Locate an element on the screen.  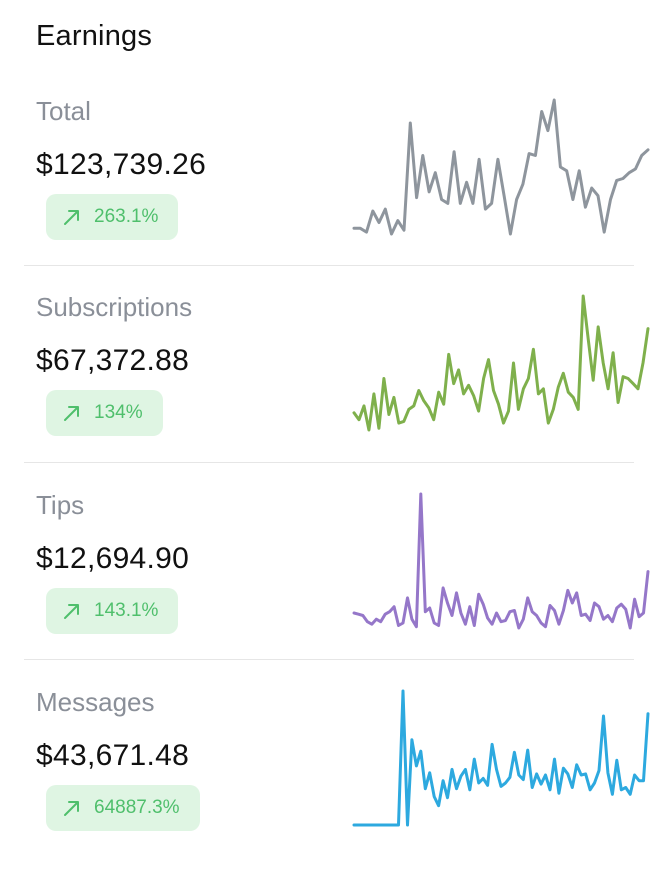
card-amount: $123,739.26 is located at coordinates (121, 164).